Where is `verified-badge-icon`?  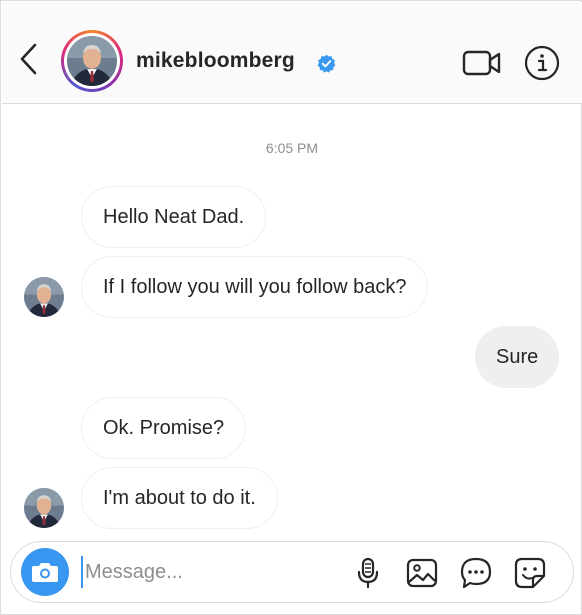
verified-badge-icon is located at coordinates (326, 63).